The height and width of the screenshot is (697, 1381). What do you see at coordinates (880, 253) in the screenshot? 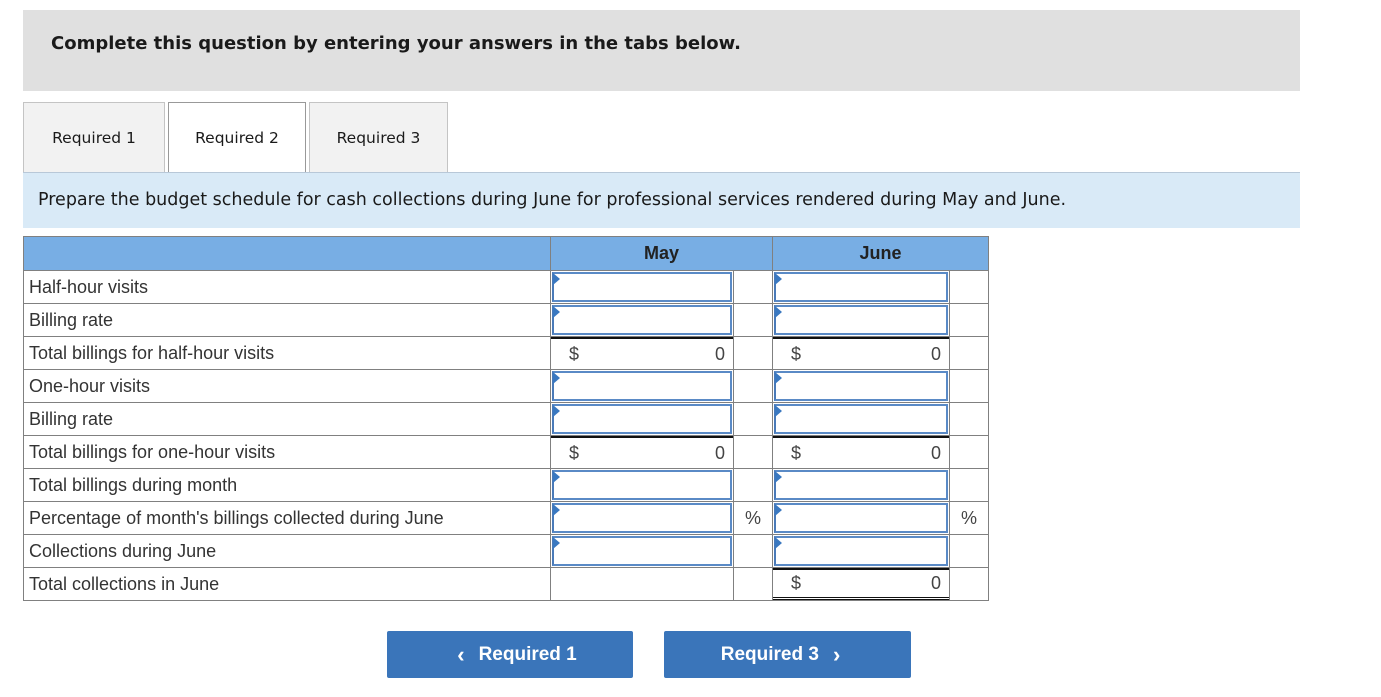
I see `column-header-june: June` at bounding box center [880, 253].